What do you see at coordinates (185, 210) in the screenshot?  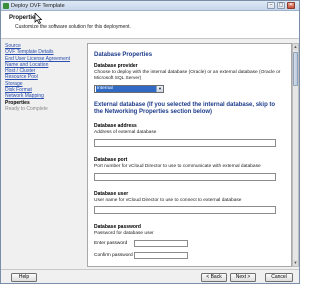 I see `db-user-input` at bounding box center [185, 210].